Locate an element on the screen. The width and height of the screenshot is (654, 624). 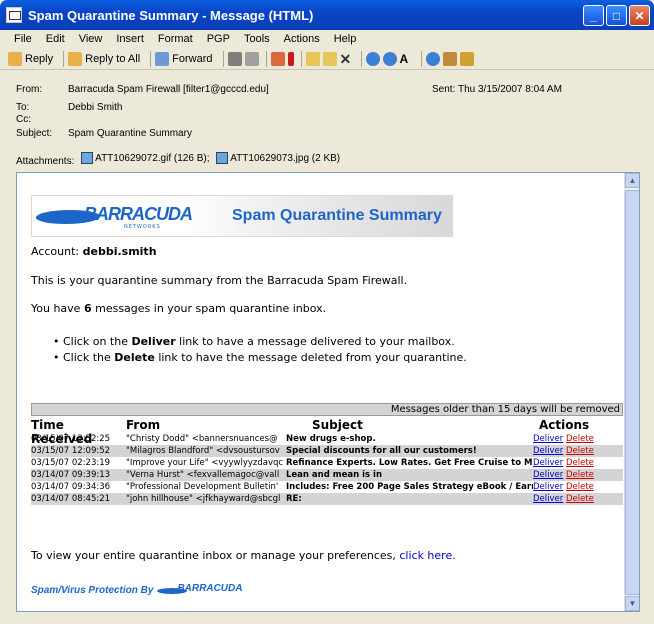
vertical-scrollbar: ▲ ▼ is located at coordinates (631, 392).